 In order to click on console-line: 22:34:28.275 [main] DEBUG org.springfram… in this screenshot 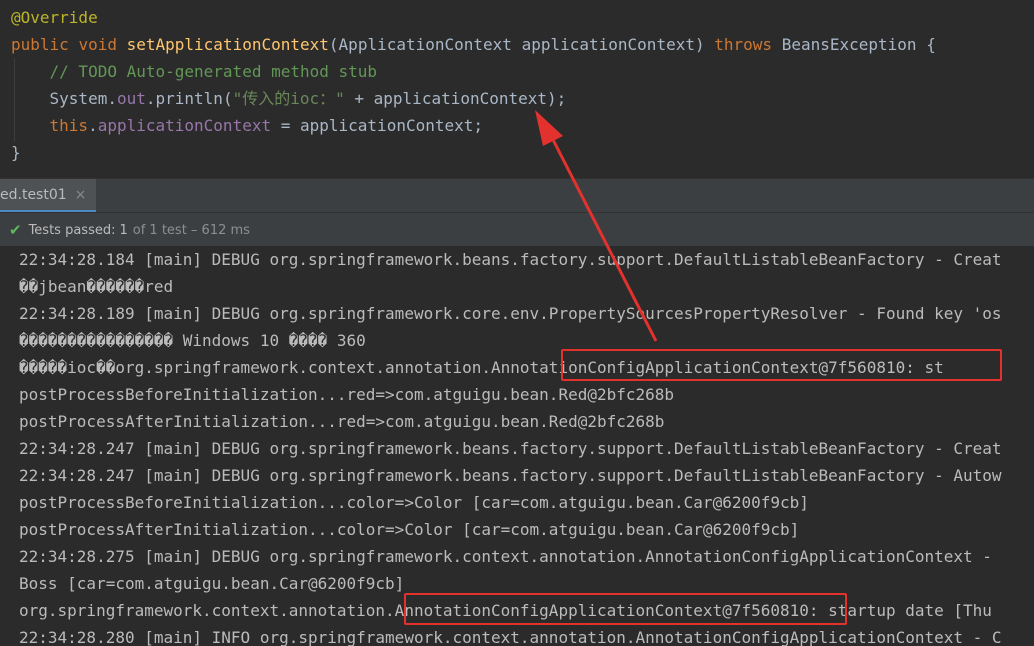, I will do `click(510, 556)`.